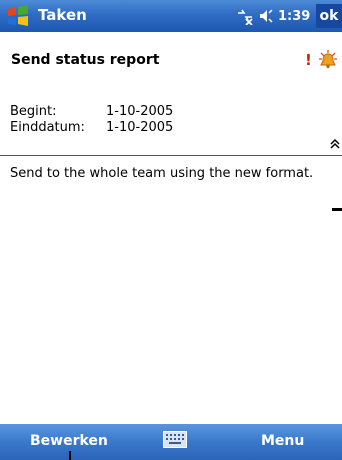 The width and height of the screenshot is (342, 460). Describe the element at coordinates (282, 441) in the screenshot. I see `menu-softkey: Menu` at that location.